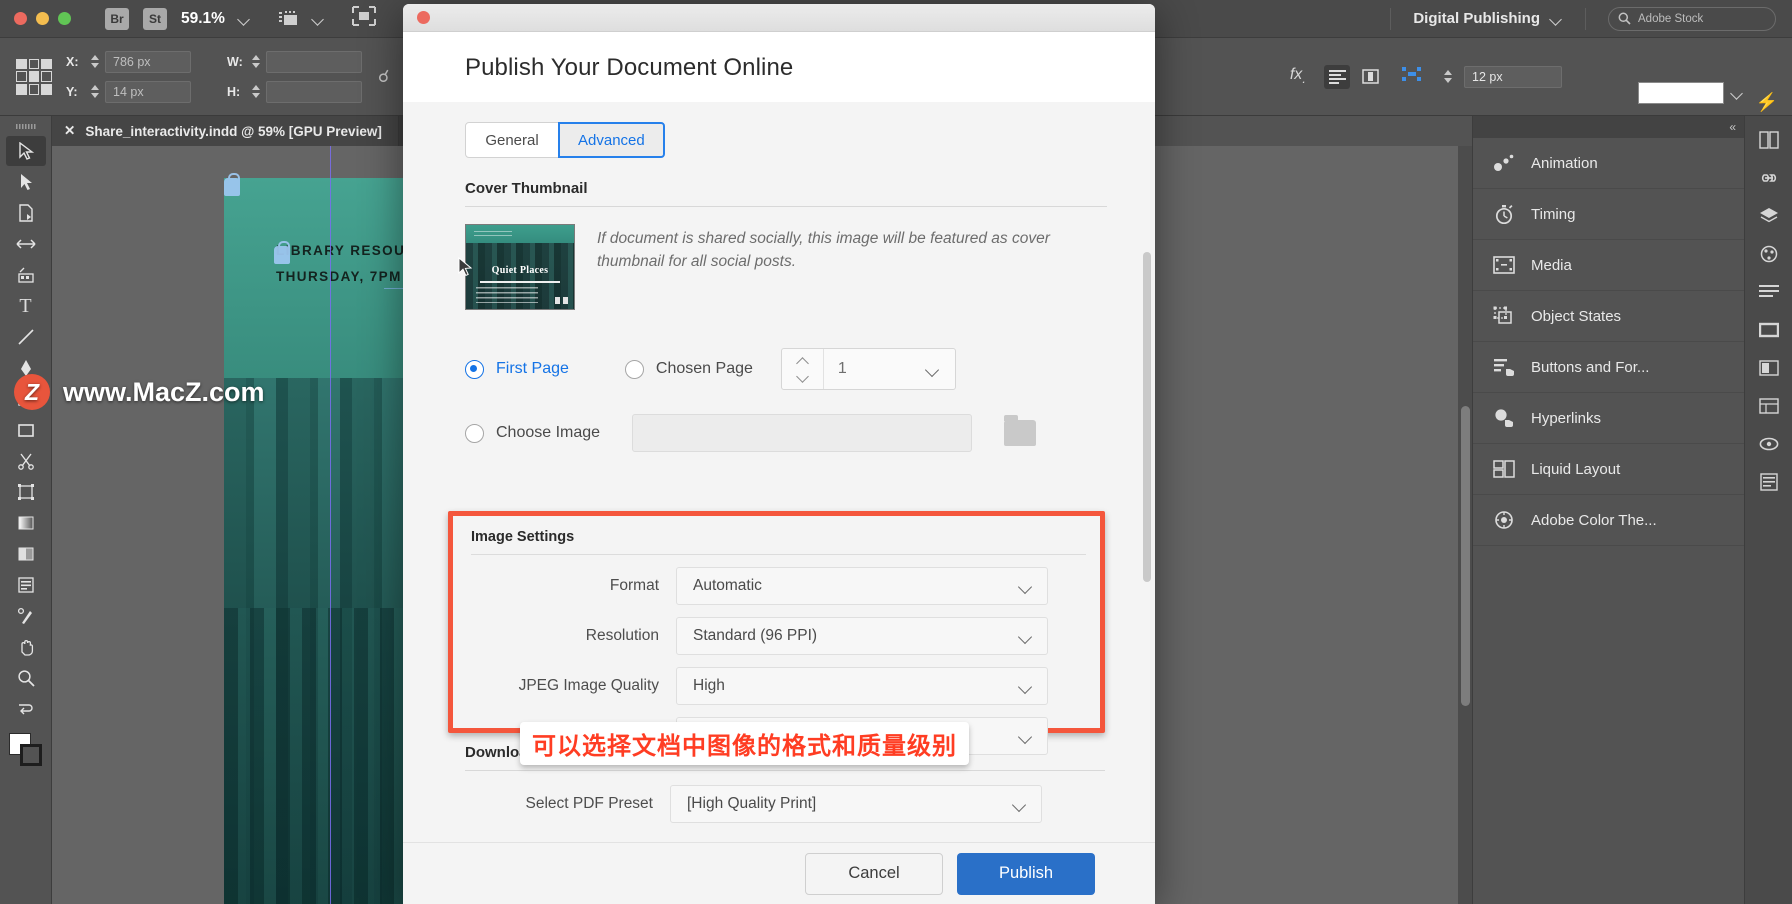  Describe the element at coordinates (517, 369) in the screenshot. I see `radio-first-page: First Page` at that location.